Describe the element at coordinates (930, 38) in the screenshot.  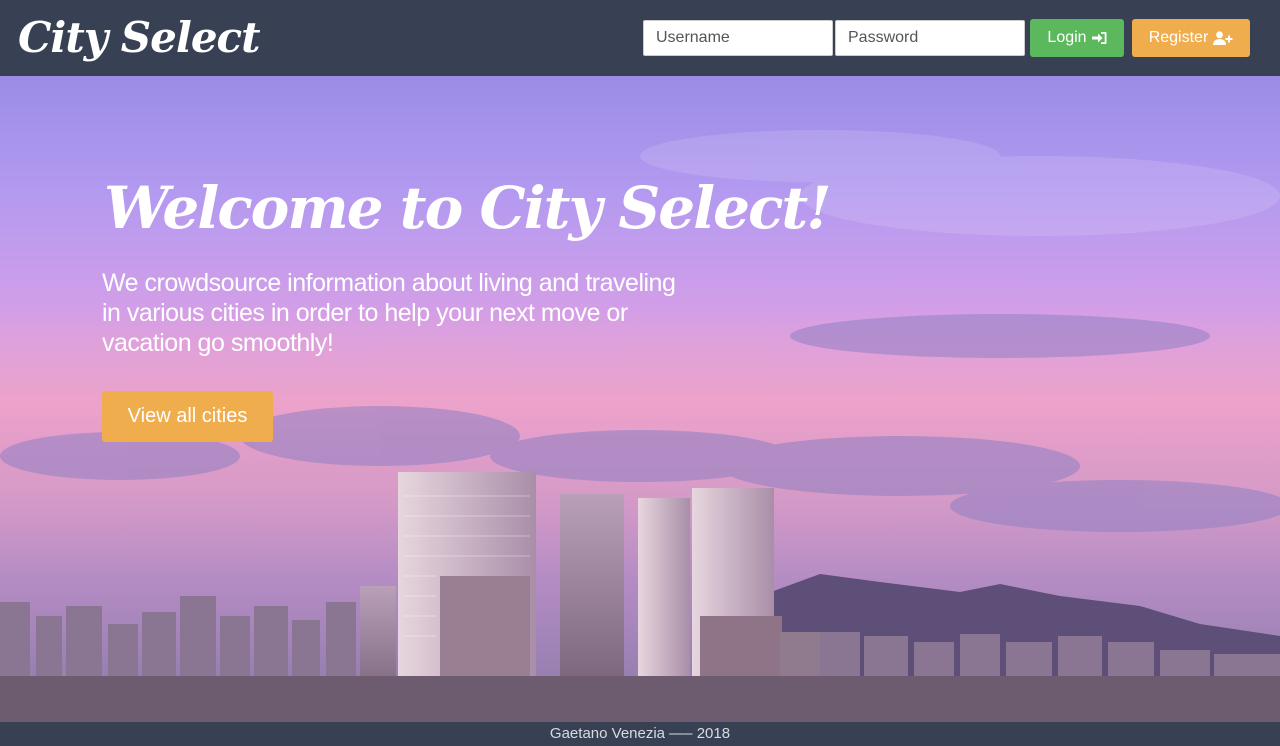
I see `password-input` at that location.